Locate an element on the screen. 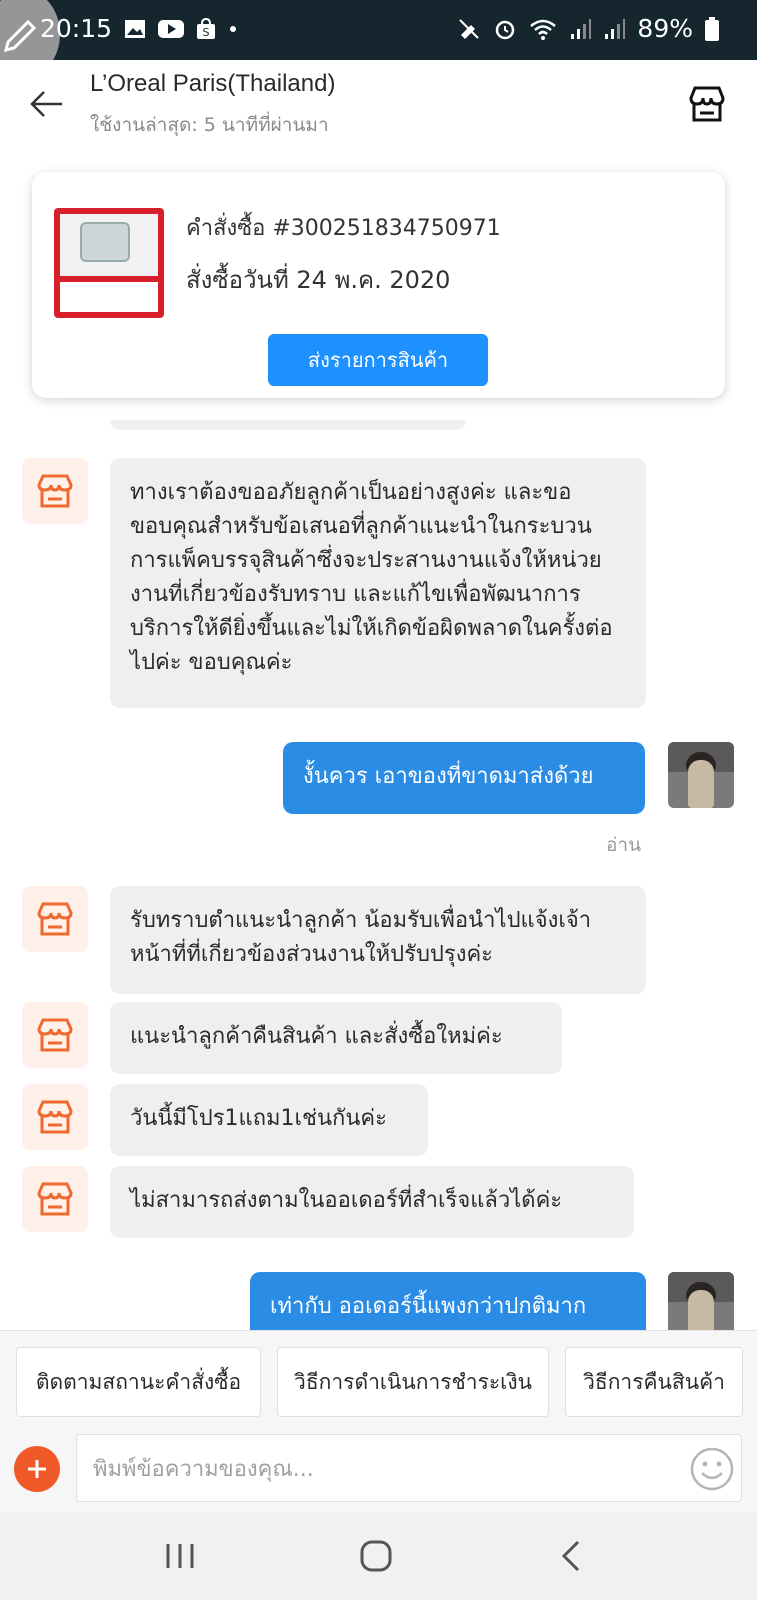 This screenshot has width=757, height=1600. mute-icon is located at coordinates (469, 29).